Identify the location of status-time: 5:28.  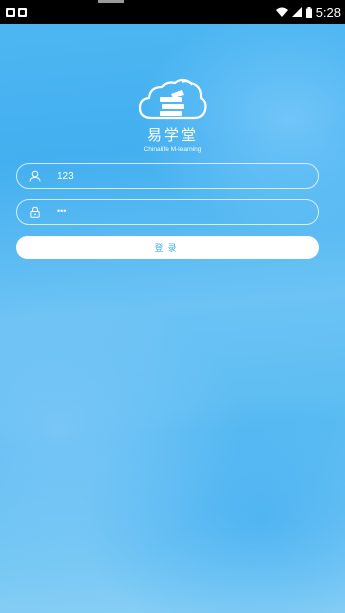
(328, 12).